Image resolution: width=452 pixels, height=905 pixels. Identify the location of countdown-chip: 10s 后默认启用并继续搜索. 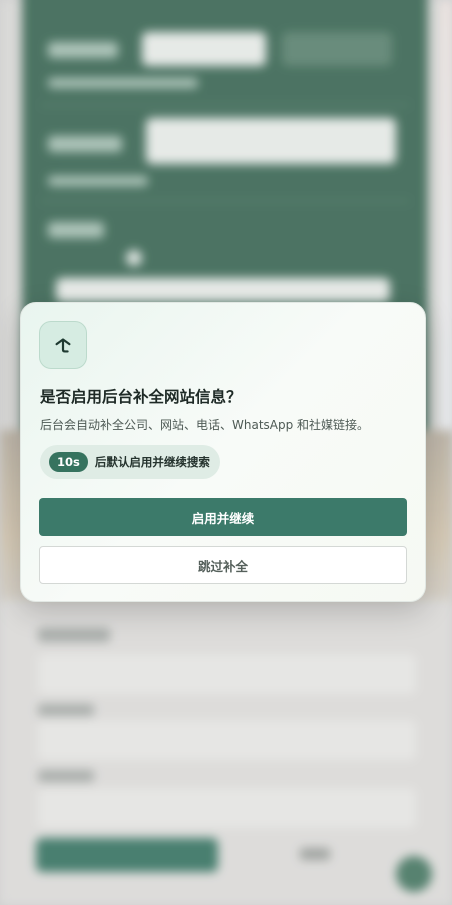
(130, 462).